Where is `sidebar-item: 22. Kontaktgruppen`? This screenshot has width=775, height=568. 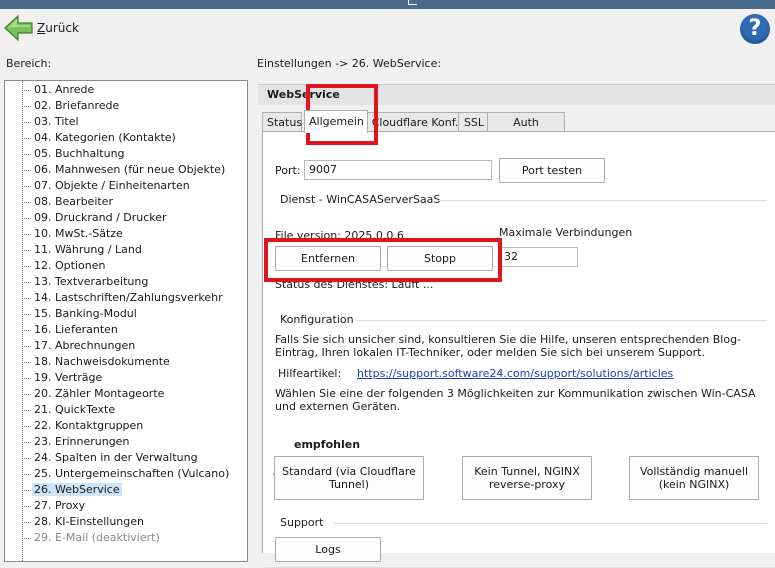
sidebar-item: 22. Kontaktgruppen is located at coordinates (83, 426).